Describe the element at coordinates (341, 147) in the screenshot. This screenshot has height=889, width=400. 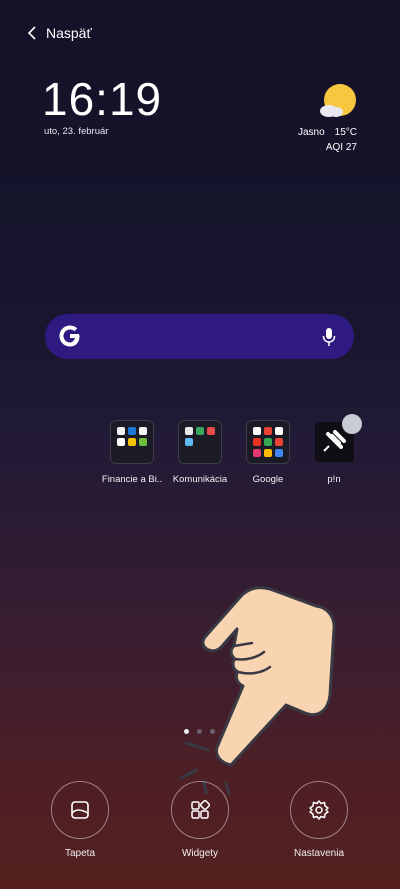
I see `weather-aqi: AQI 27` at that location.